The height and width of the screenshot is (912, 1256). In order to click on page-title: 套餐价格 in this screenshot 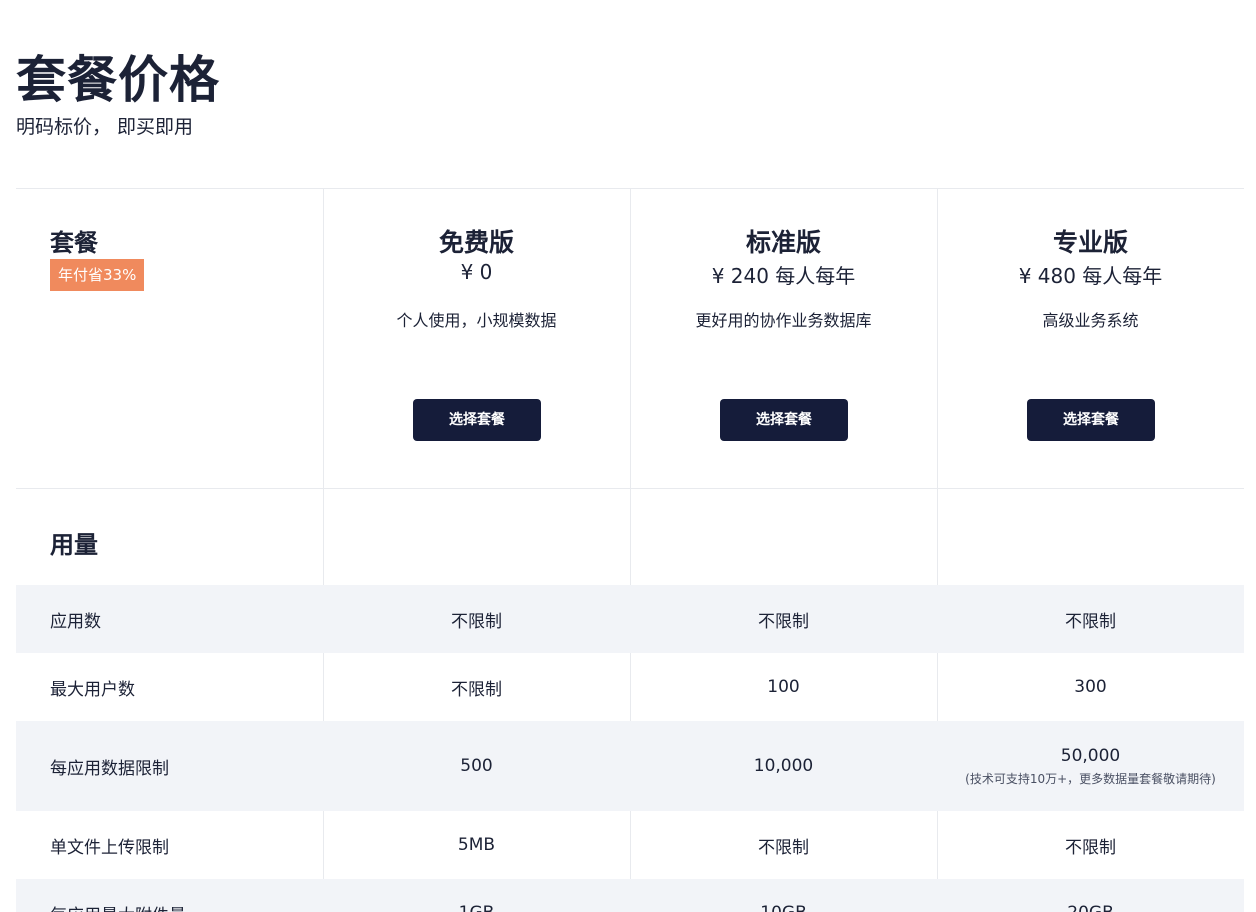, I will do `click(118, 80)`.